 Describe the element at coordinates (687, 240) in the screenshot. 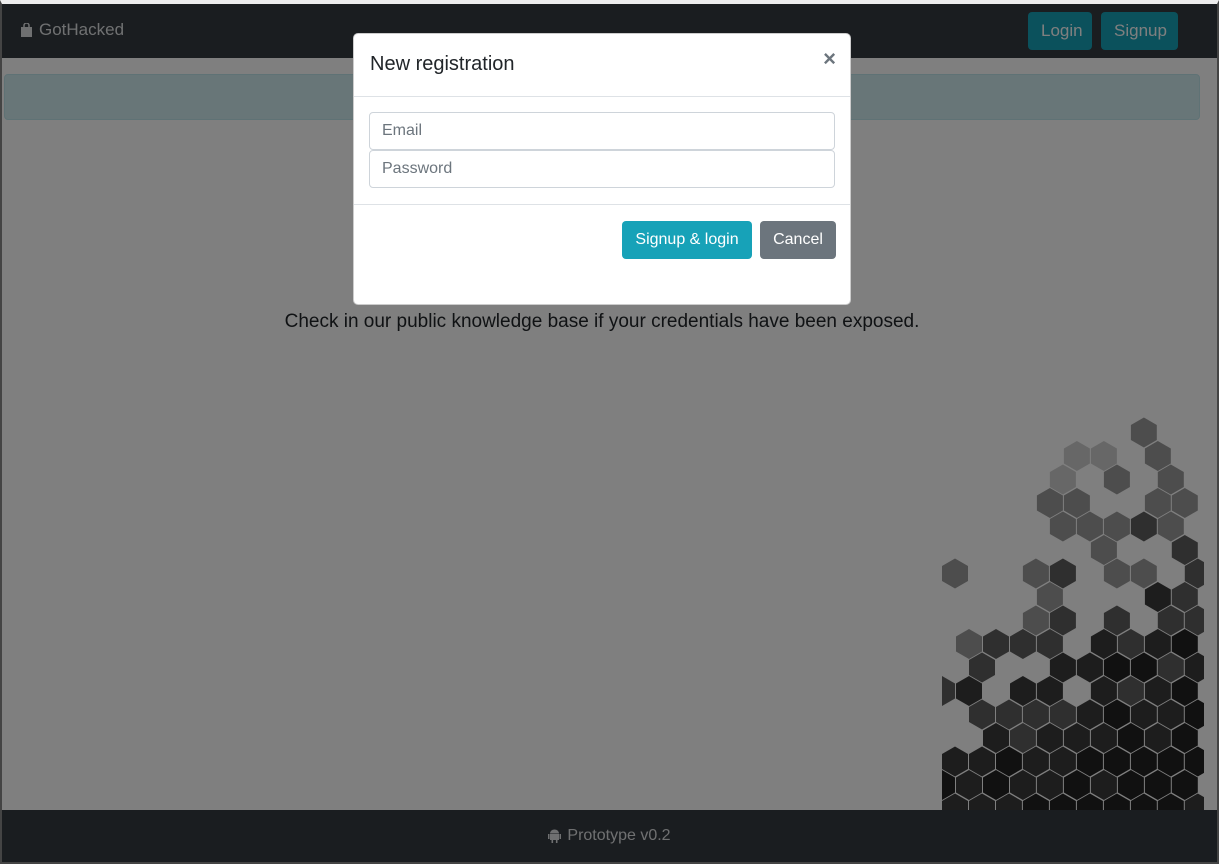

I see `signup-and-login-button: Signup & login` at that location.